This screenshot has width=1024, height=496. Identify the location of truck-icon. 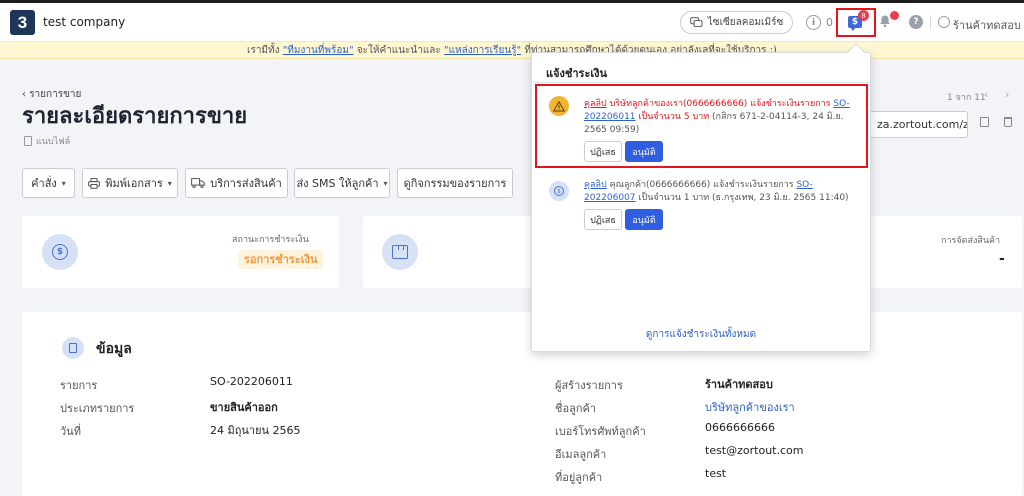
(198, 183).